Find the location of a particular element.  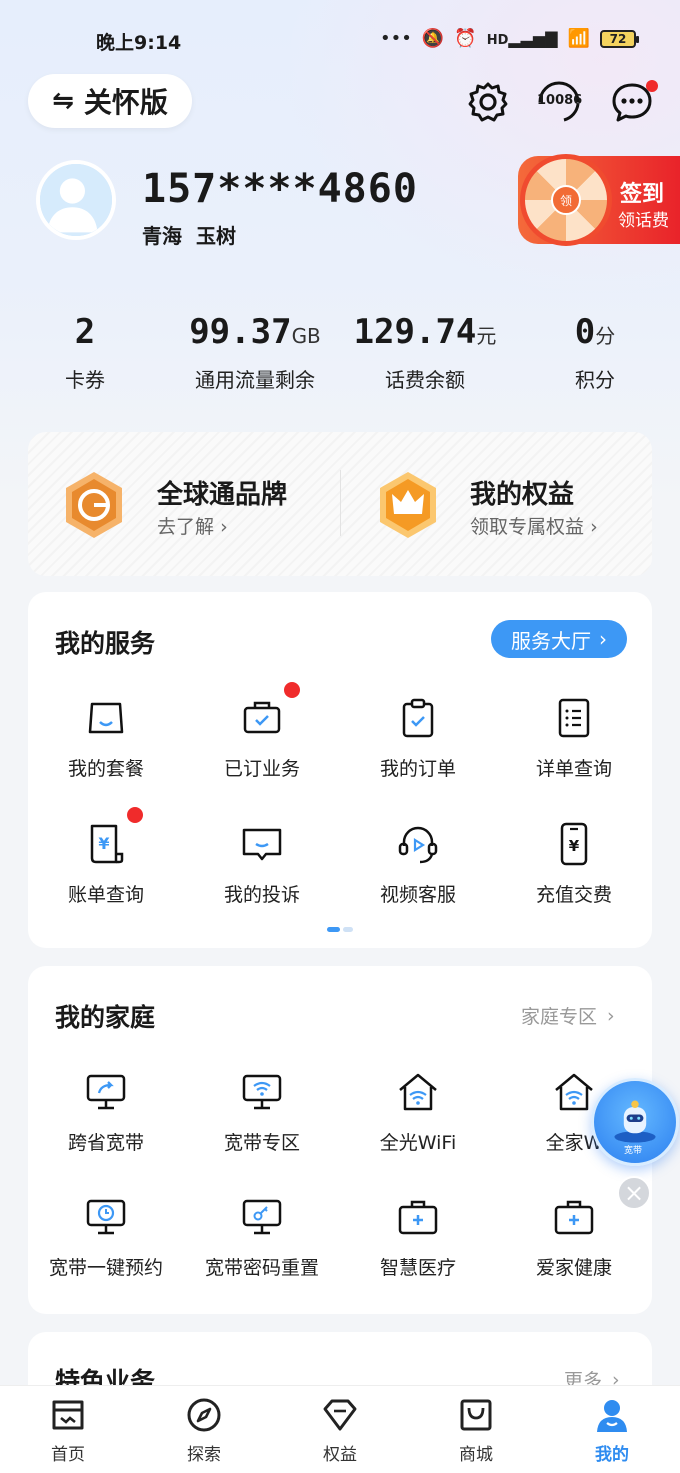

family-zone-link: 家庭专区 › is located at coordinates (568, 1015).